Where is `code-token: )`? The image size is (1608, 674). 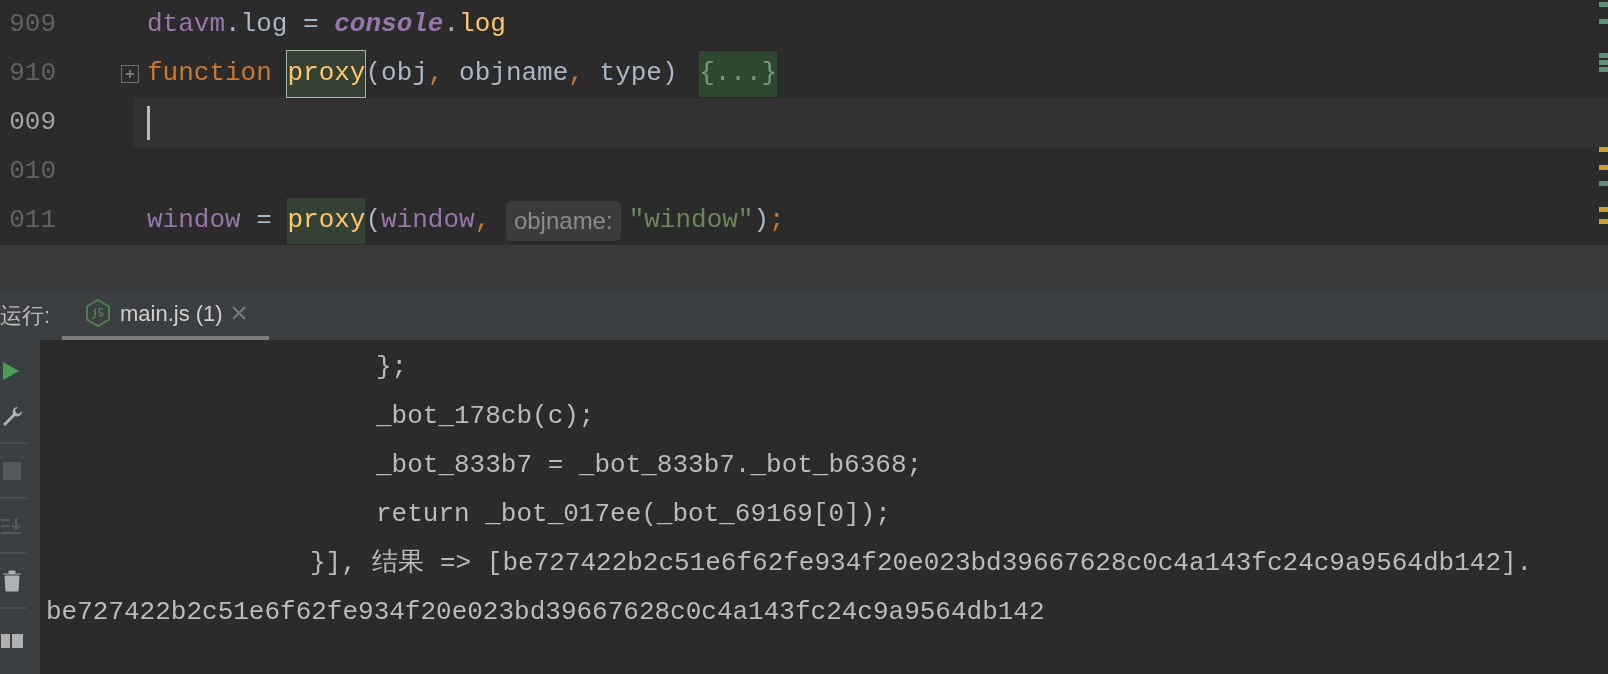
code-token: ) is located at coordinates (761, 220).